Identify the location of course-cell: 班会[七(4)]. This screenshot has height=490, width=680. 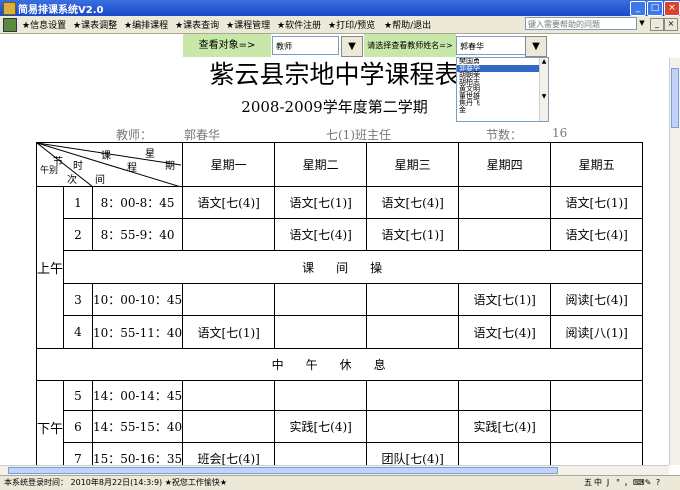
(229, 453).